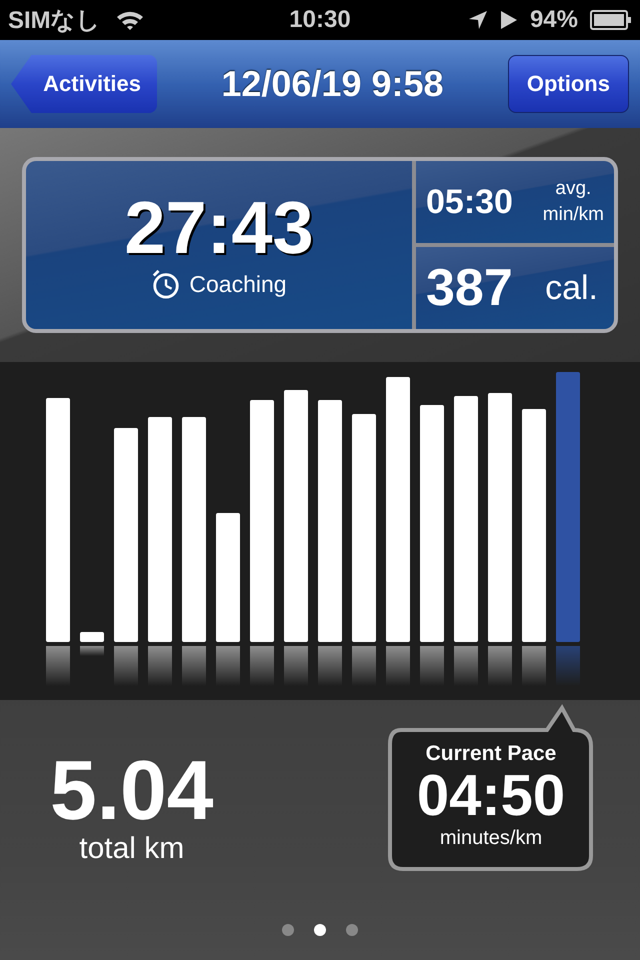  I want to click on elapsed-time: 27:43, so click(219, 228).